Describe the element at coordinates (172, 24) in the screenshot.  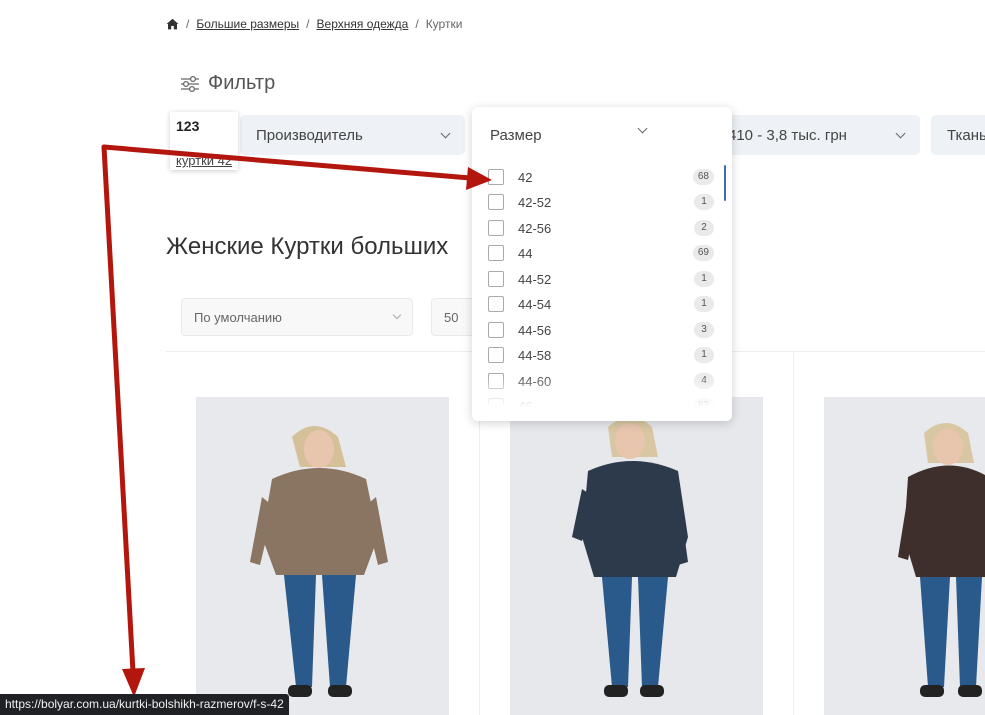
I see `home-icon` at that location.